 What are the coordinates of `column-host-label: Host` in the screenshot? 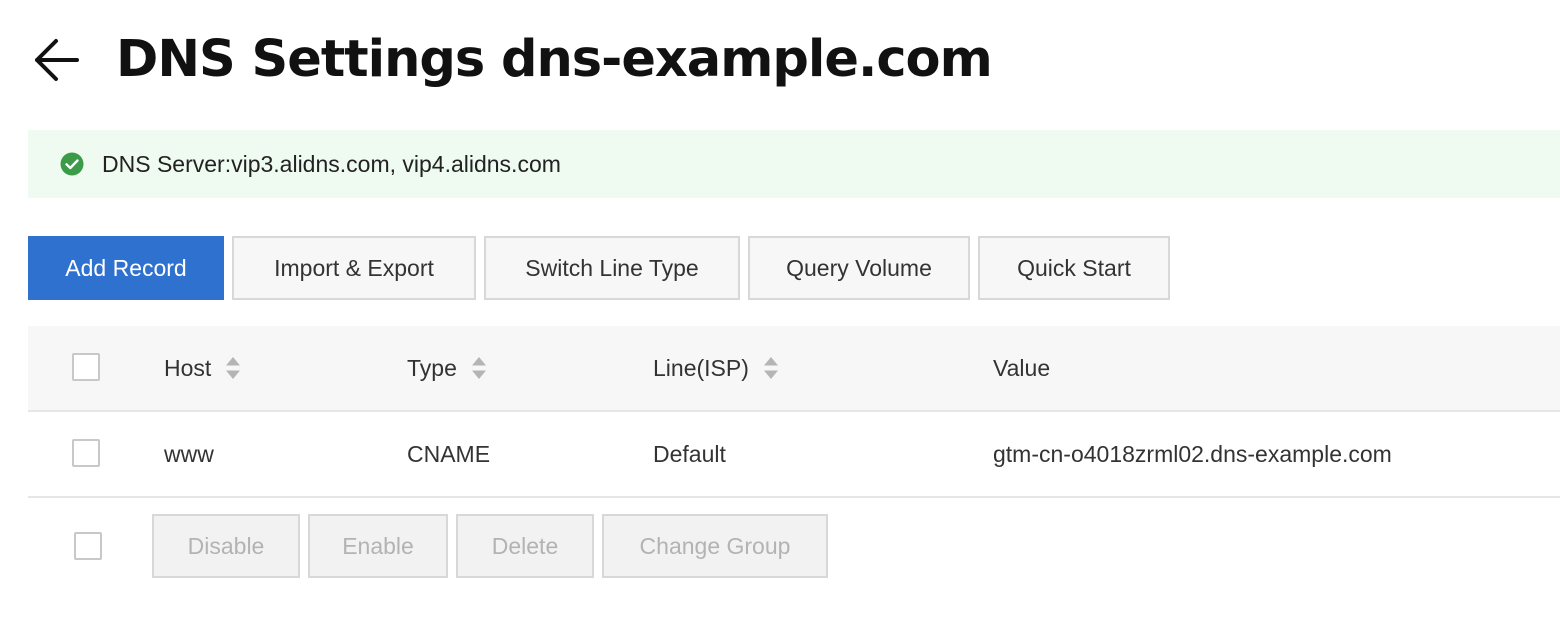 It's located at (188, 367).